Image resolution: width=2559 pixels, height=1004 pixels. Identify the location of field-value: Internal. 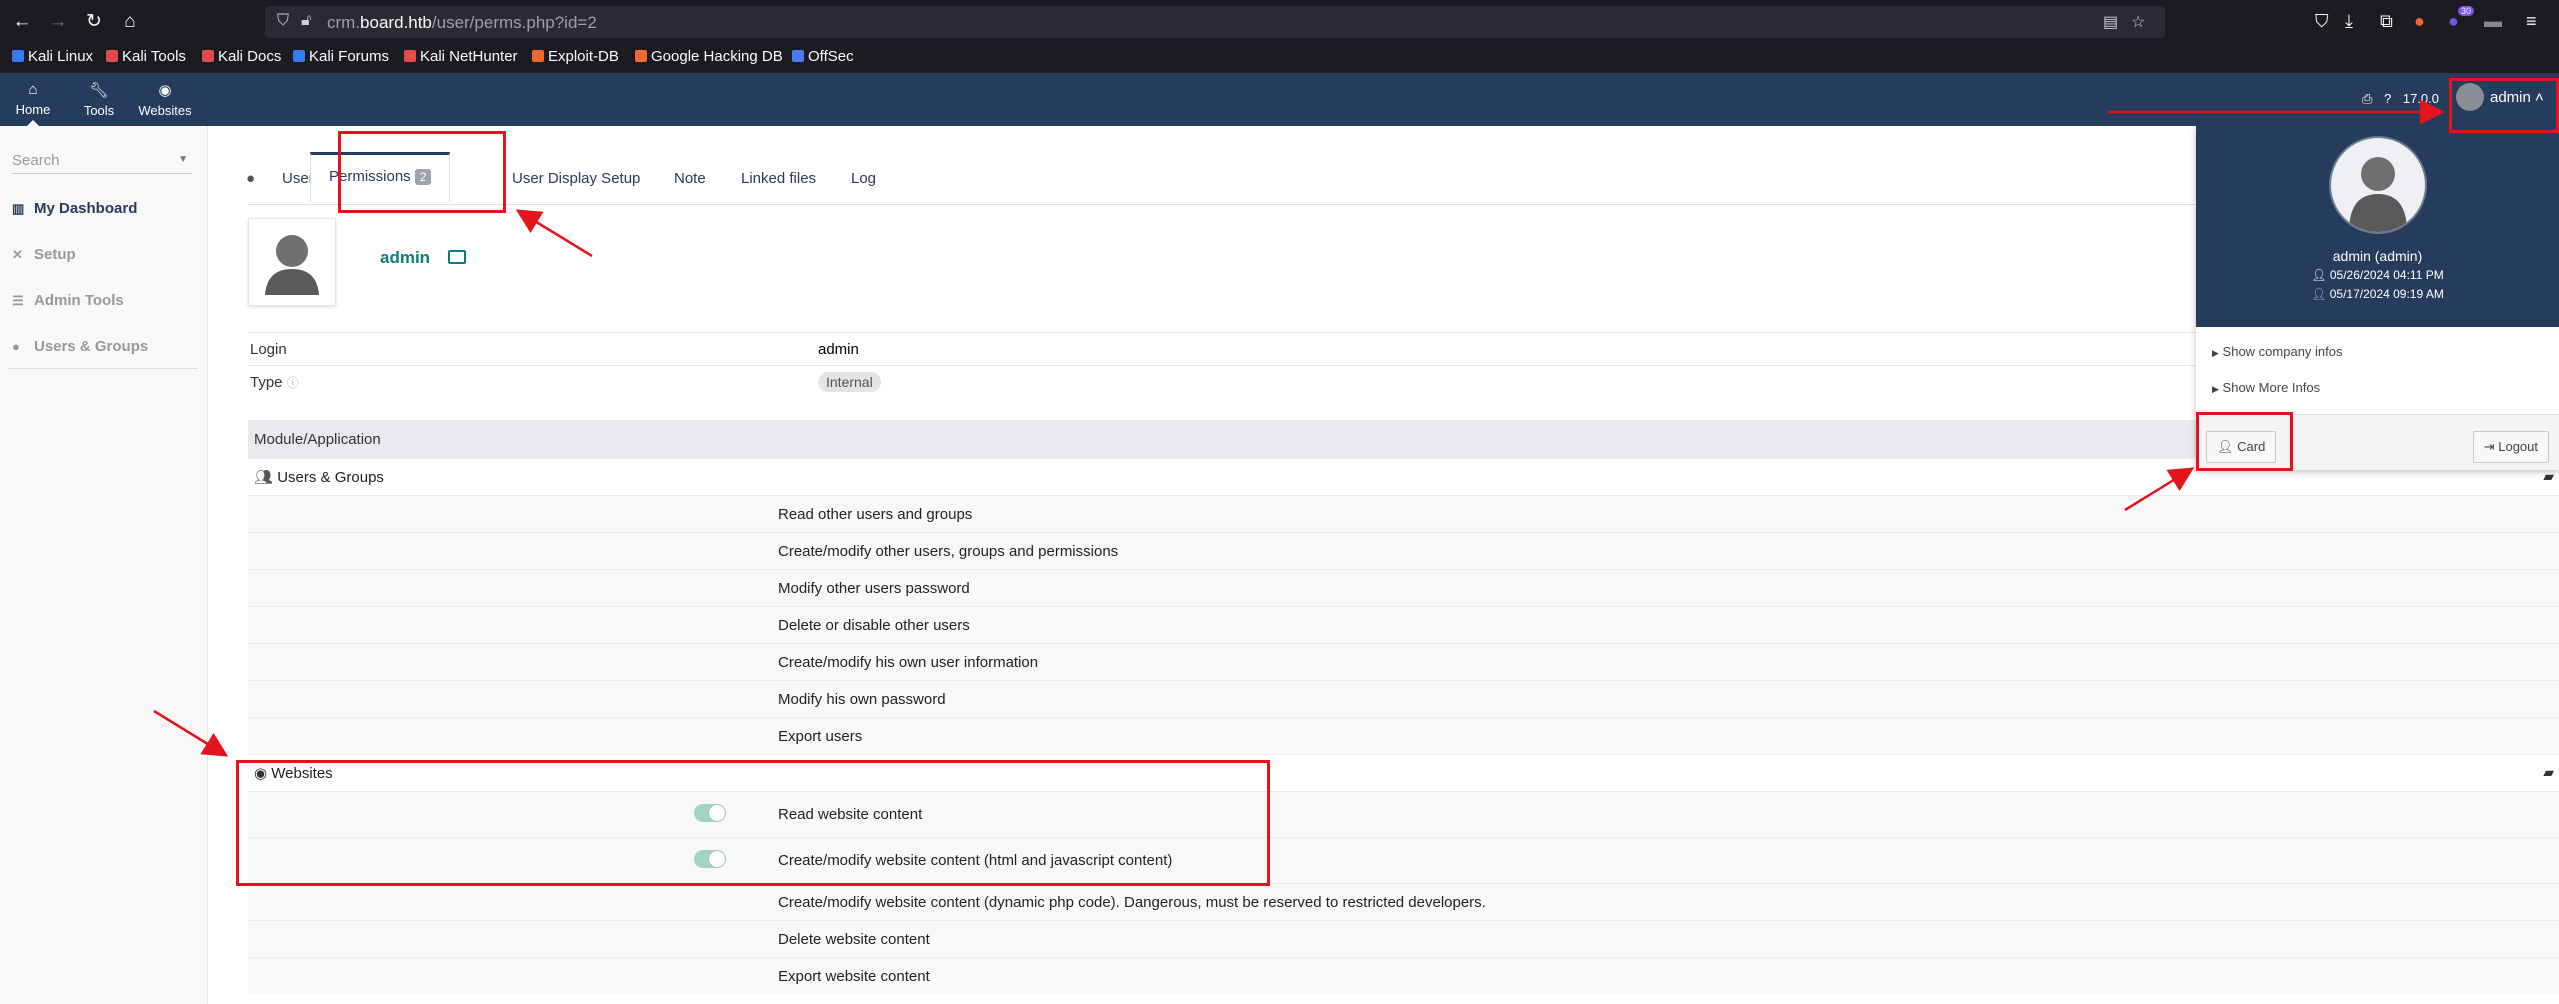
(849, 382).